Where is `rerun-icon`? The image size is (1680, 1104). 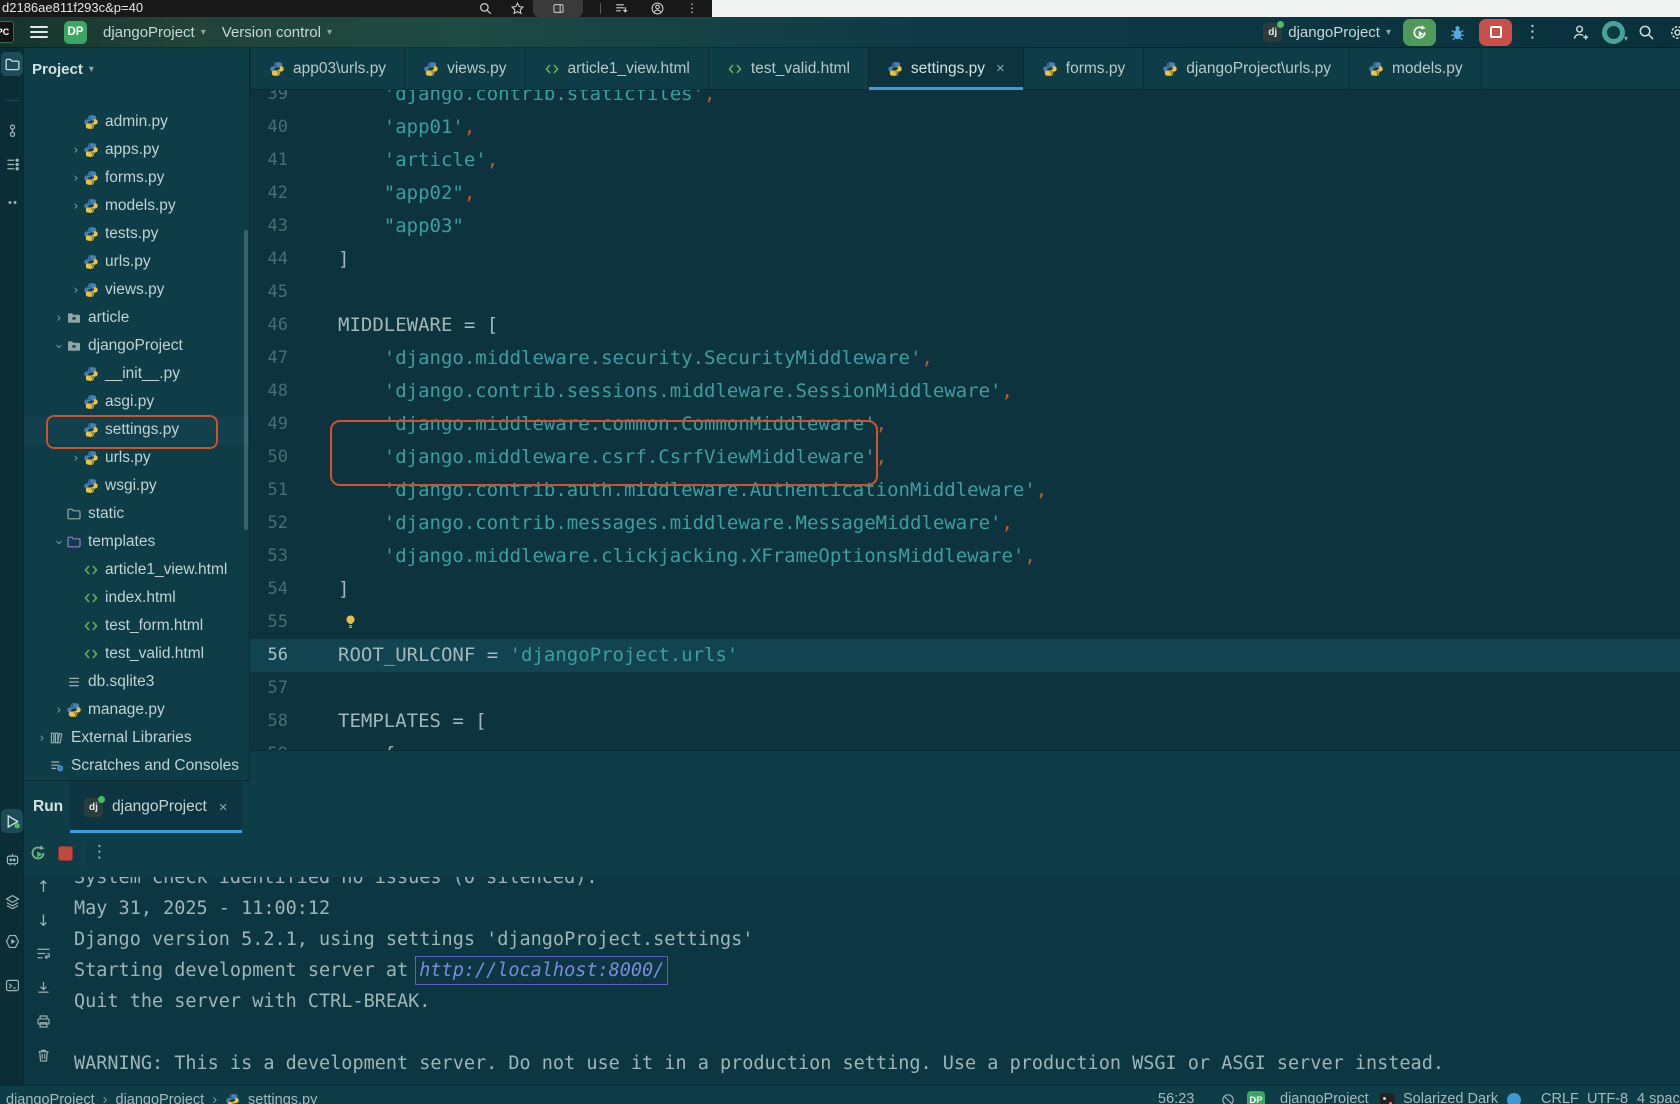 rerun-icon is located at coordinates (38, 853).